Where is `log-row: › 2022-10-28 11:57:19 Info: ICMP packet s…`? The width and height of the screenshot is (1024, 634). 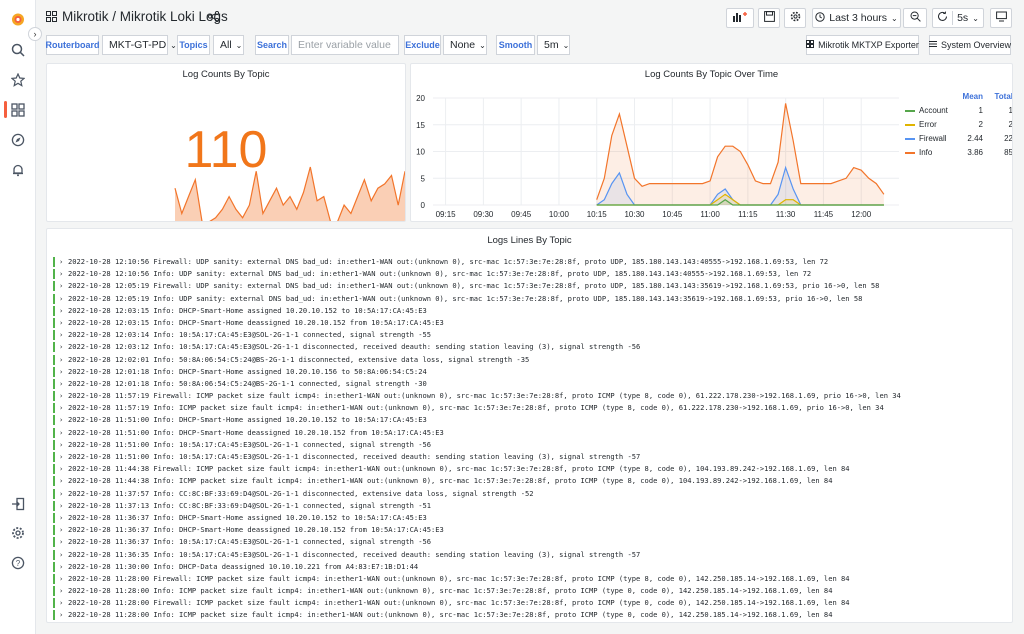 log-row: › 2022-10-28 11:57:19 Info: ICMP packet s… is located at coordinates (532, 408).